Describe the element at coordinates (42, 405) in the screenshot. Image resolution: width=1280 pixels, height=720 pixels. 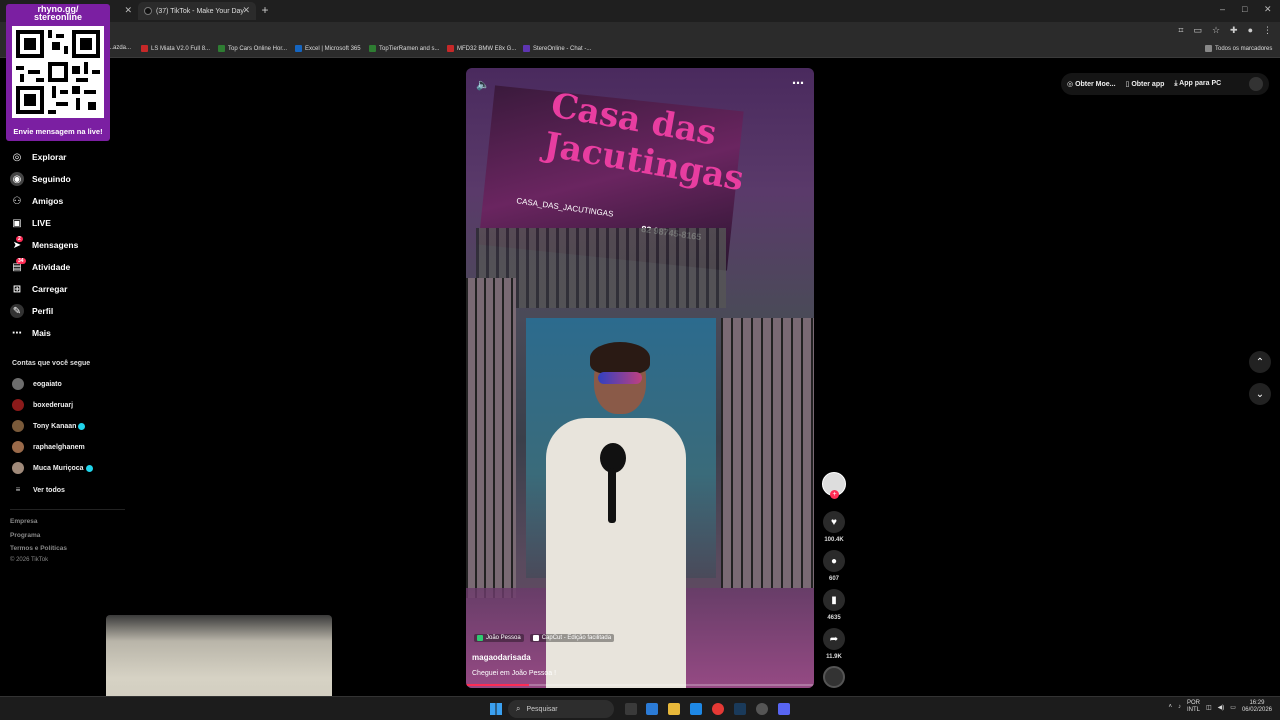
I see `following-account: boxederuarj` at that location.